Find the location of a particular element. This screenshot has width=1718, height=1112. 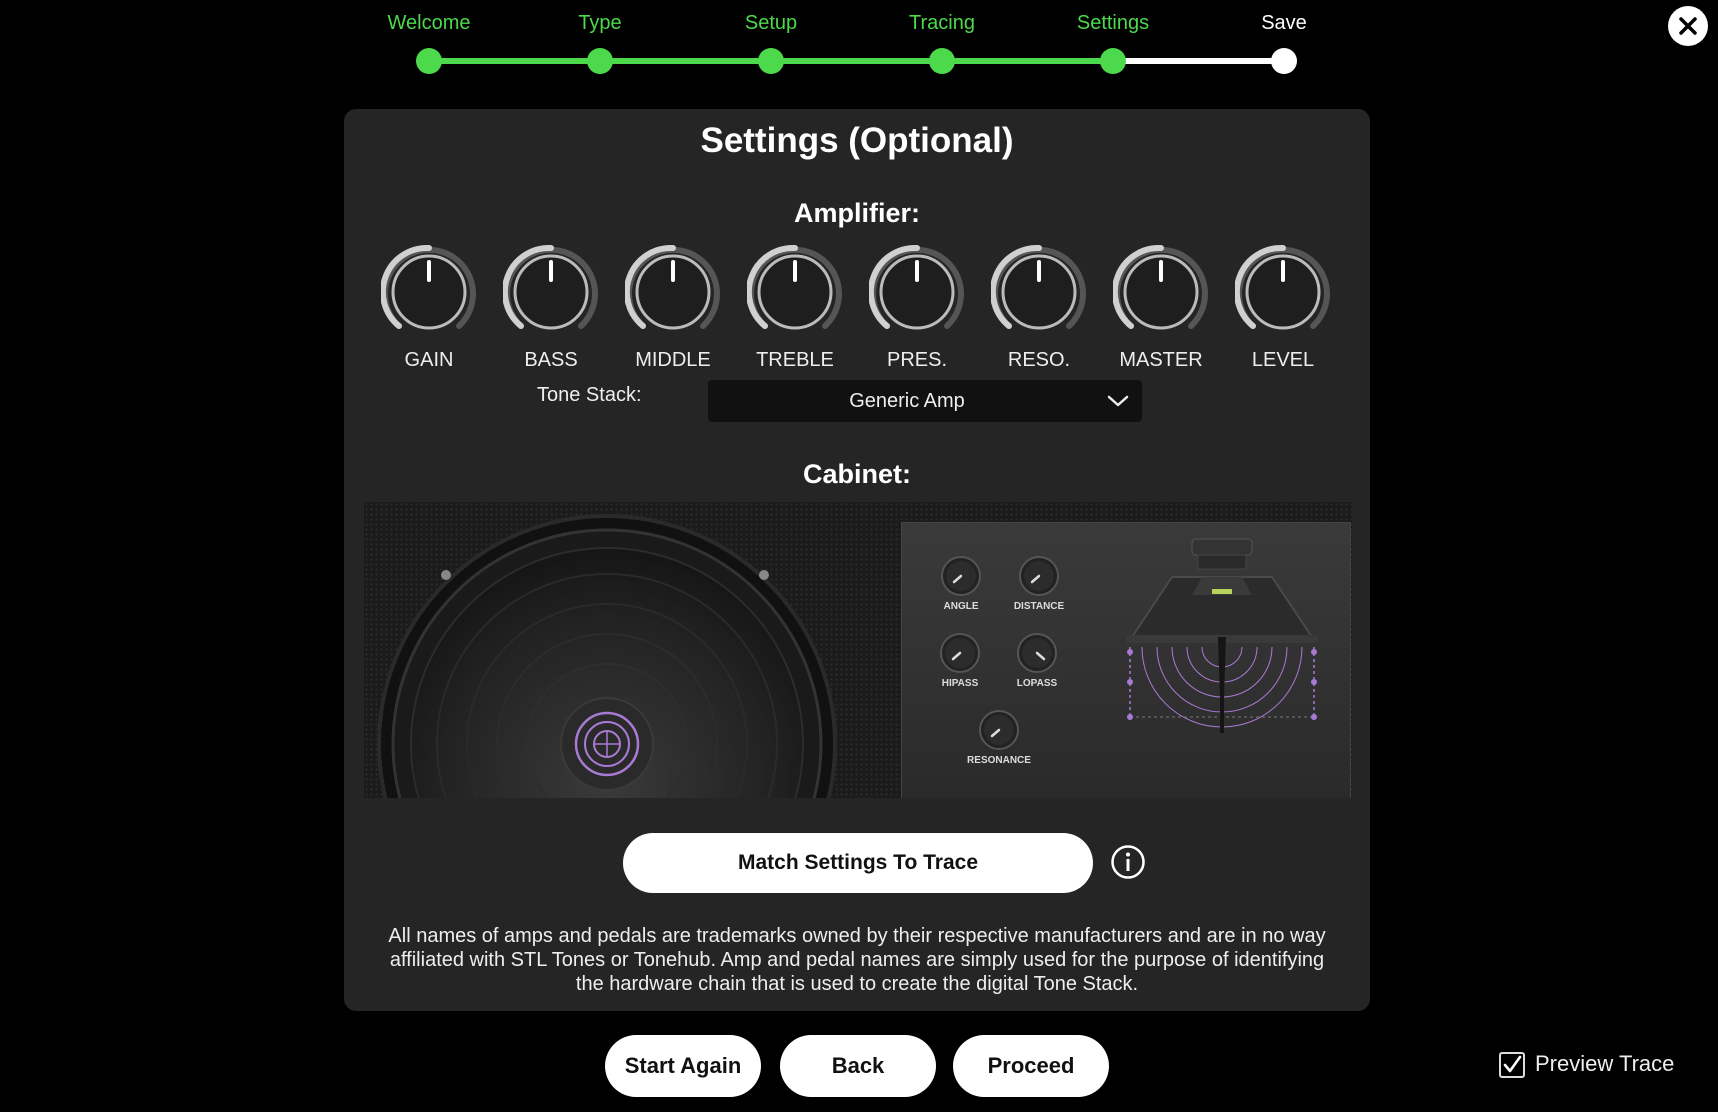

knob-middle: MIDDLE is located at coordinates (673, 314).